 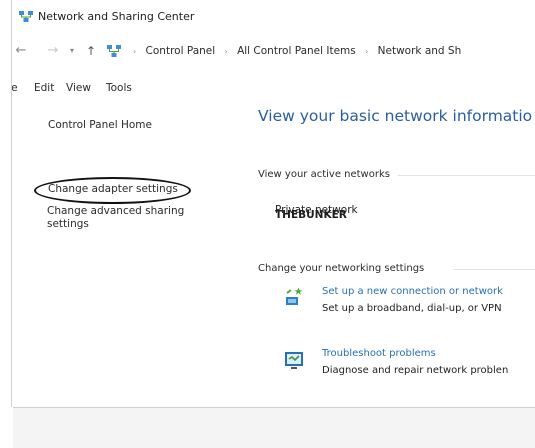 I want to click on control-panel-home-link: Control Panel Home, so click(x=100, y=125).